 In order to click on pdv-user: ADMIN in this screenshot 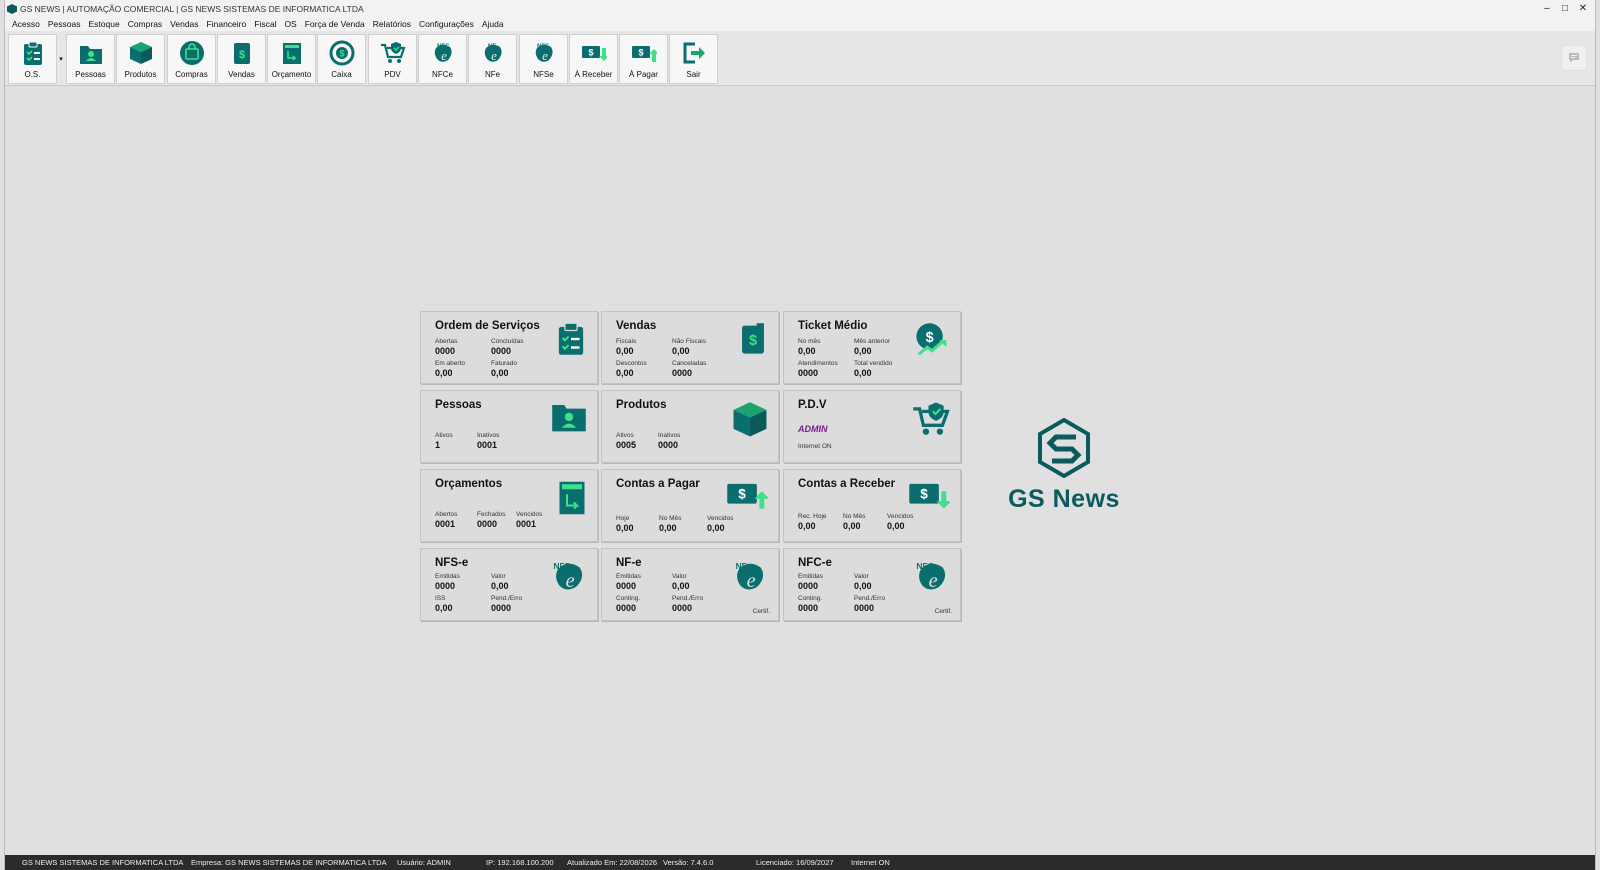, I will do `click(813, 429)`.